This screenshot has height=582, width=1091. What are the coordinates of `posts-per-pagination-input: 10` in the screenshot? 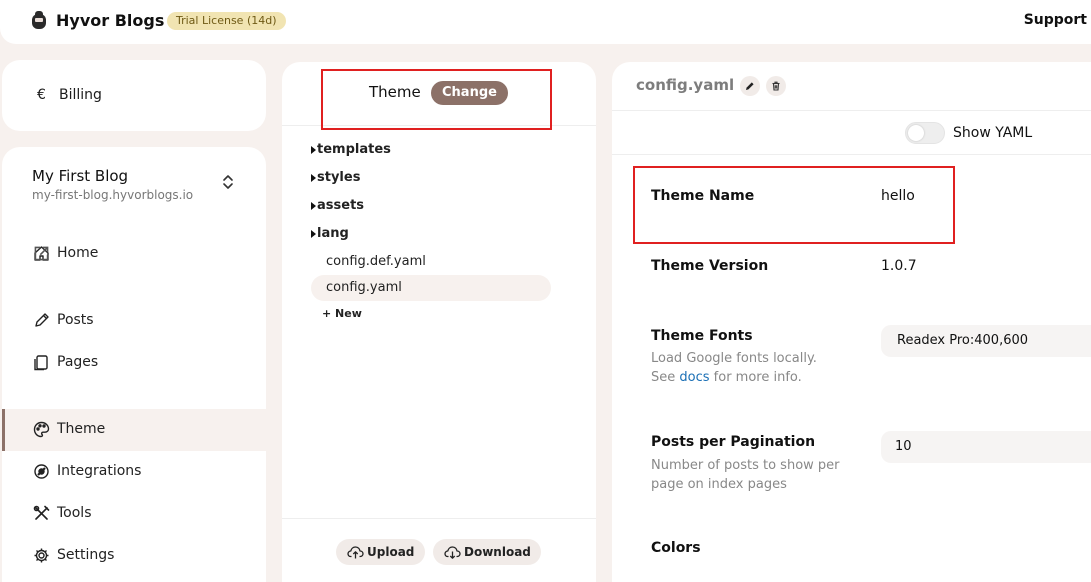 It's located at (986, 447).